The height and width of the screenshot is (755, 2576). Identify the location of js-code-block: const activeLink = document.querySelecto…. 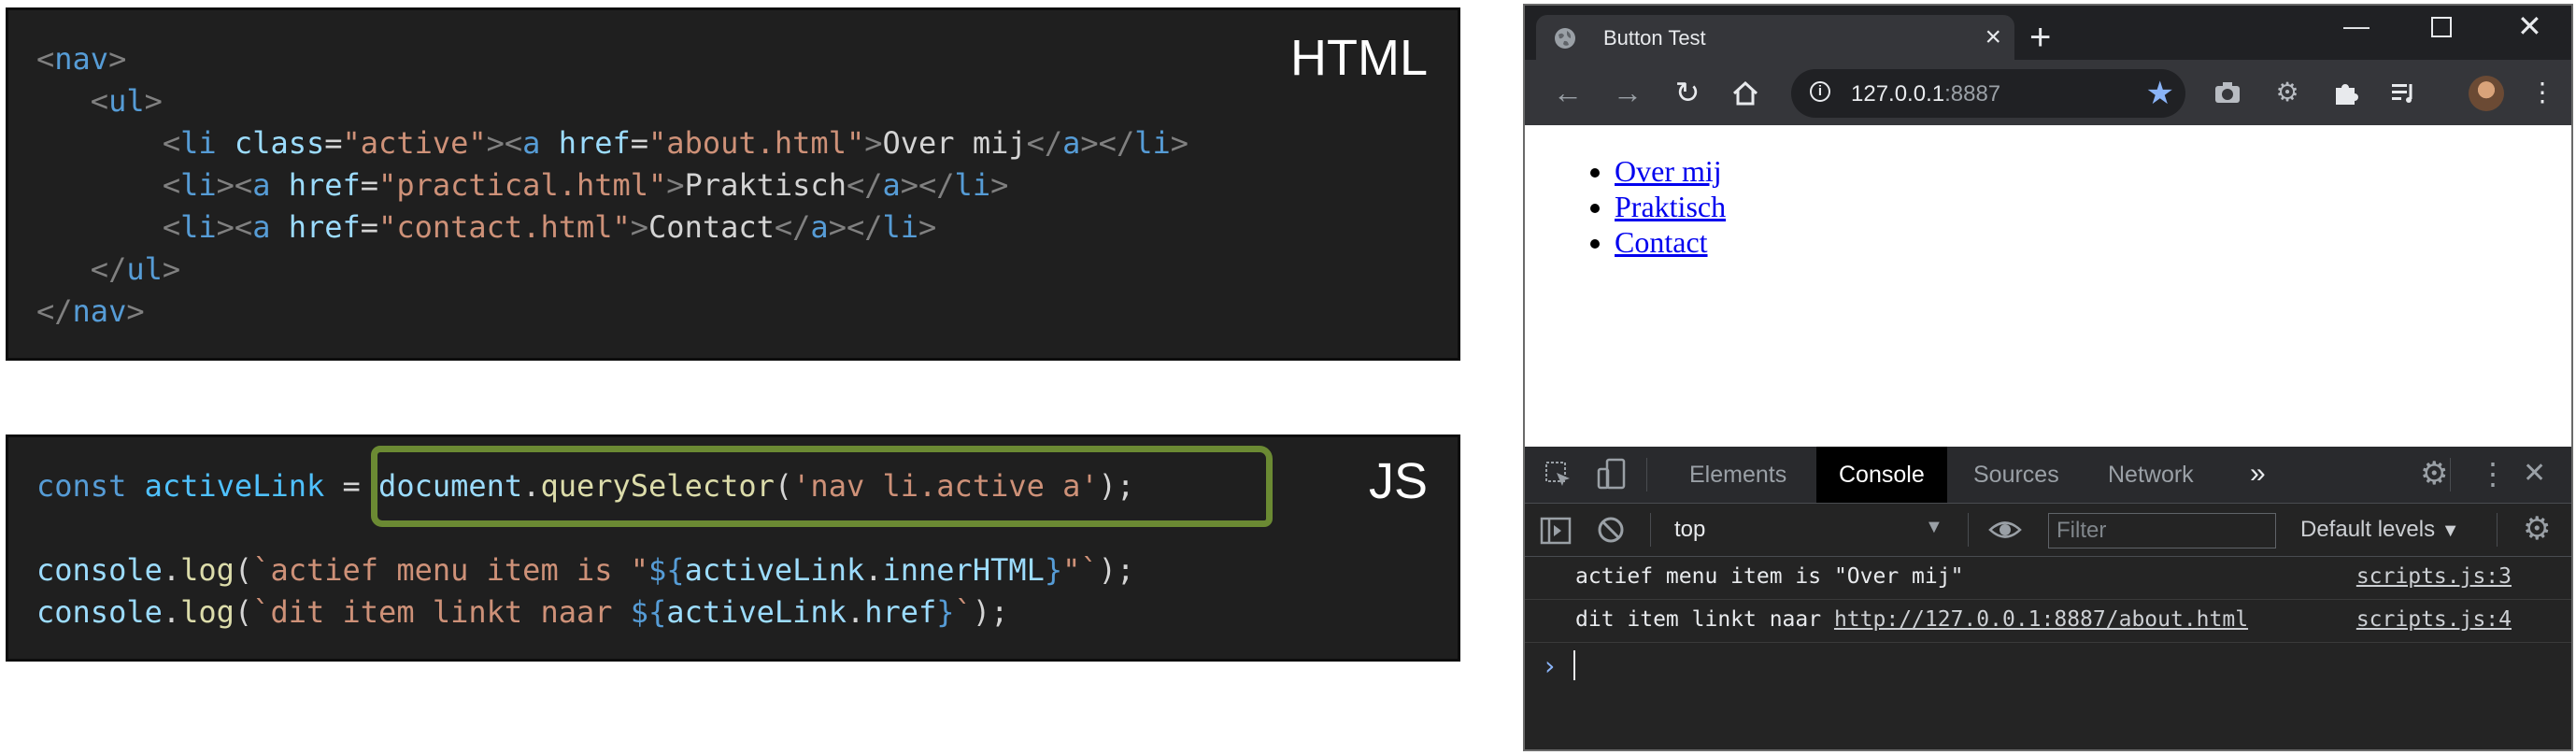
(585, 549).